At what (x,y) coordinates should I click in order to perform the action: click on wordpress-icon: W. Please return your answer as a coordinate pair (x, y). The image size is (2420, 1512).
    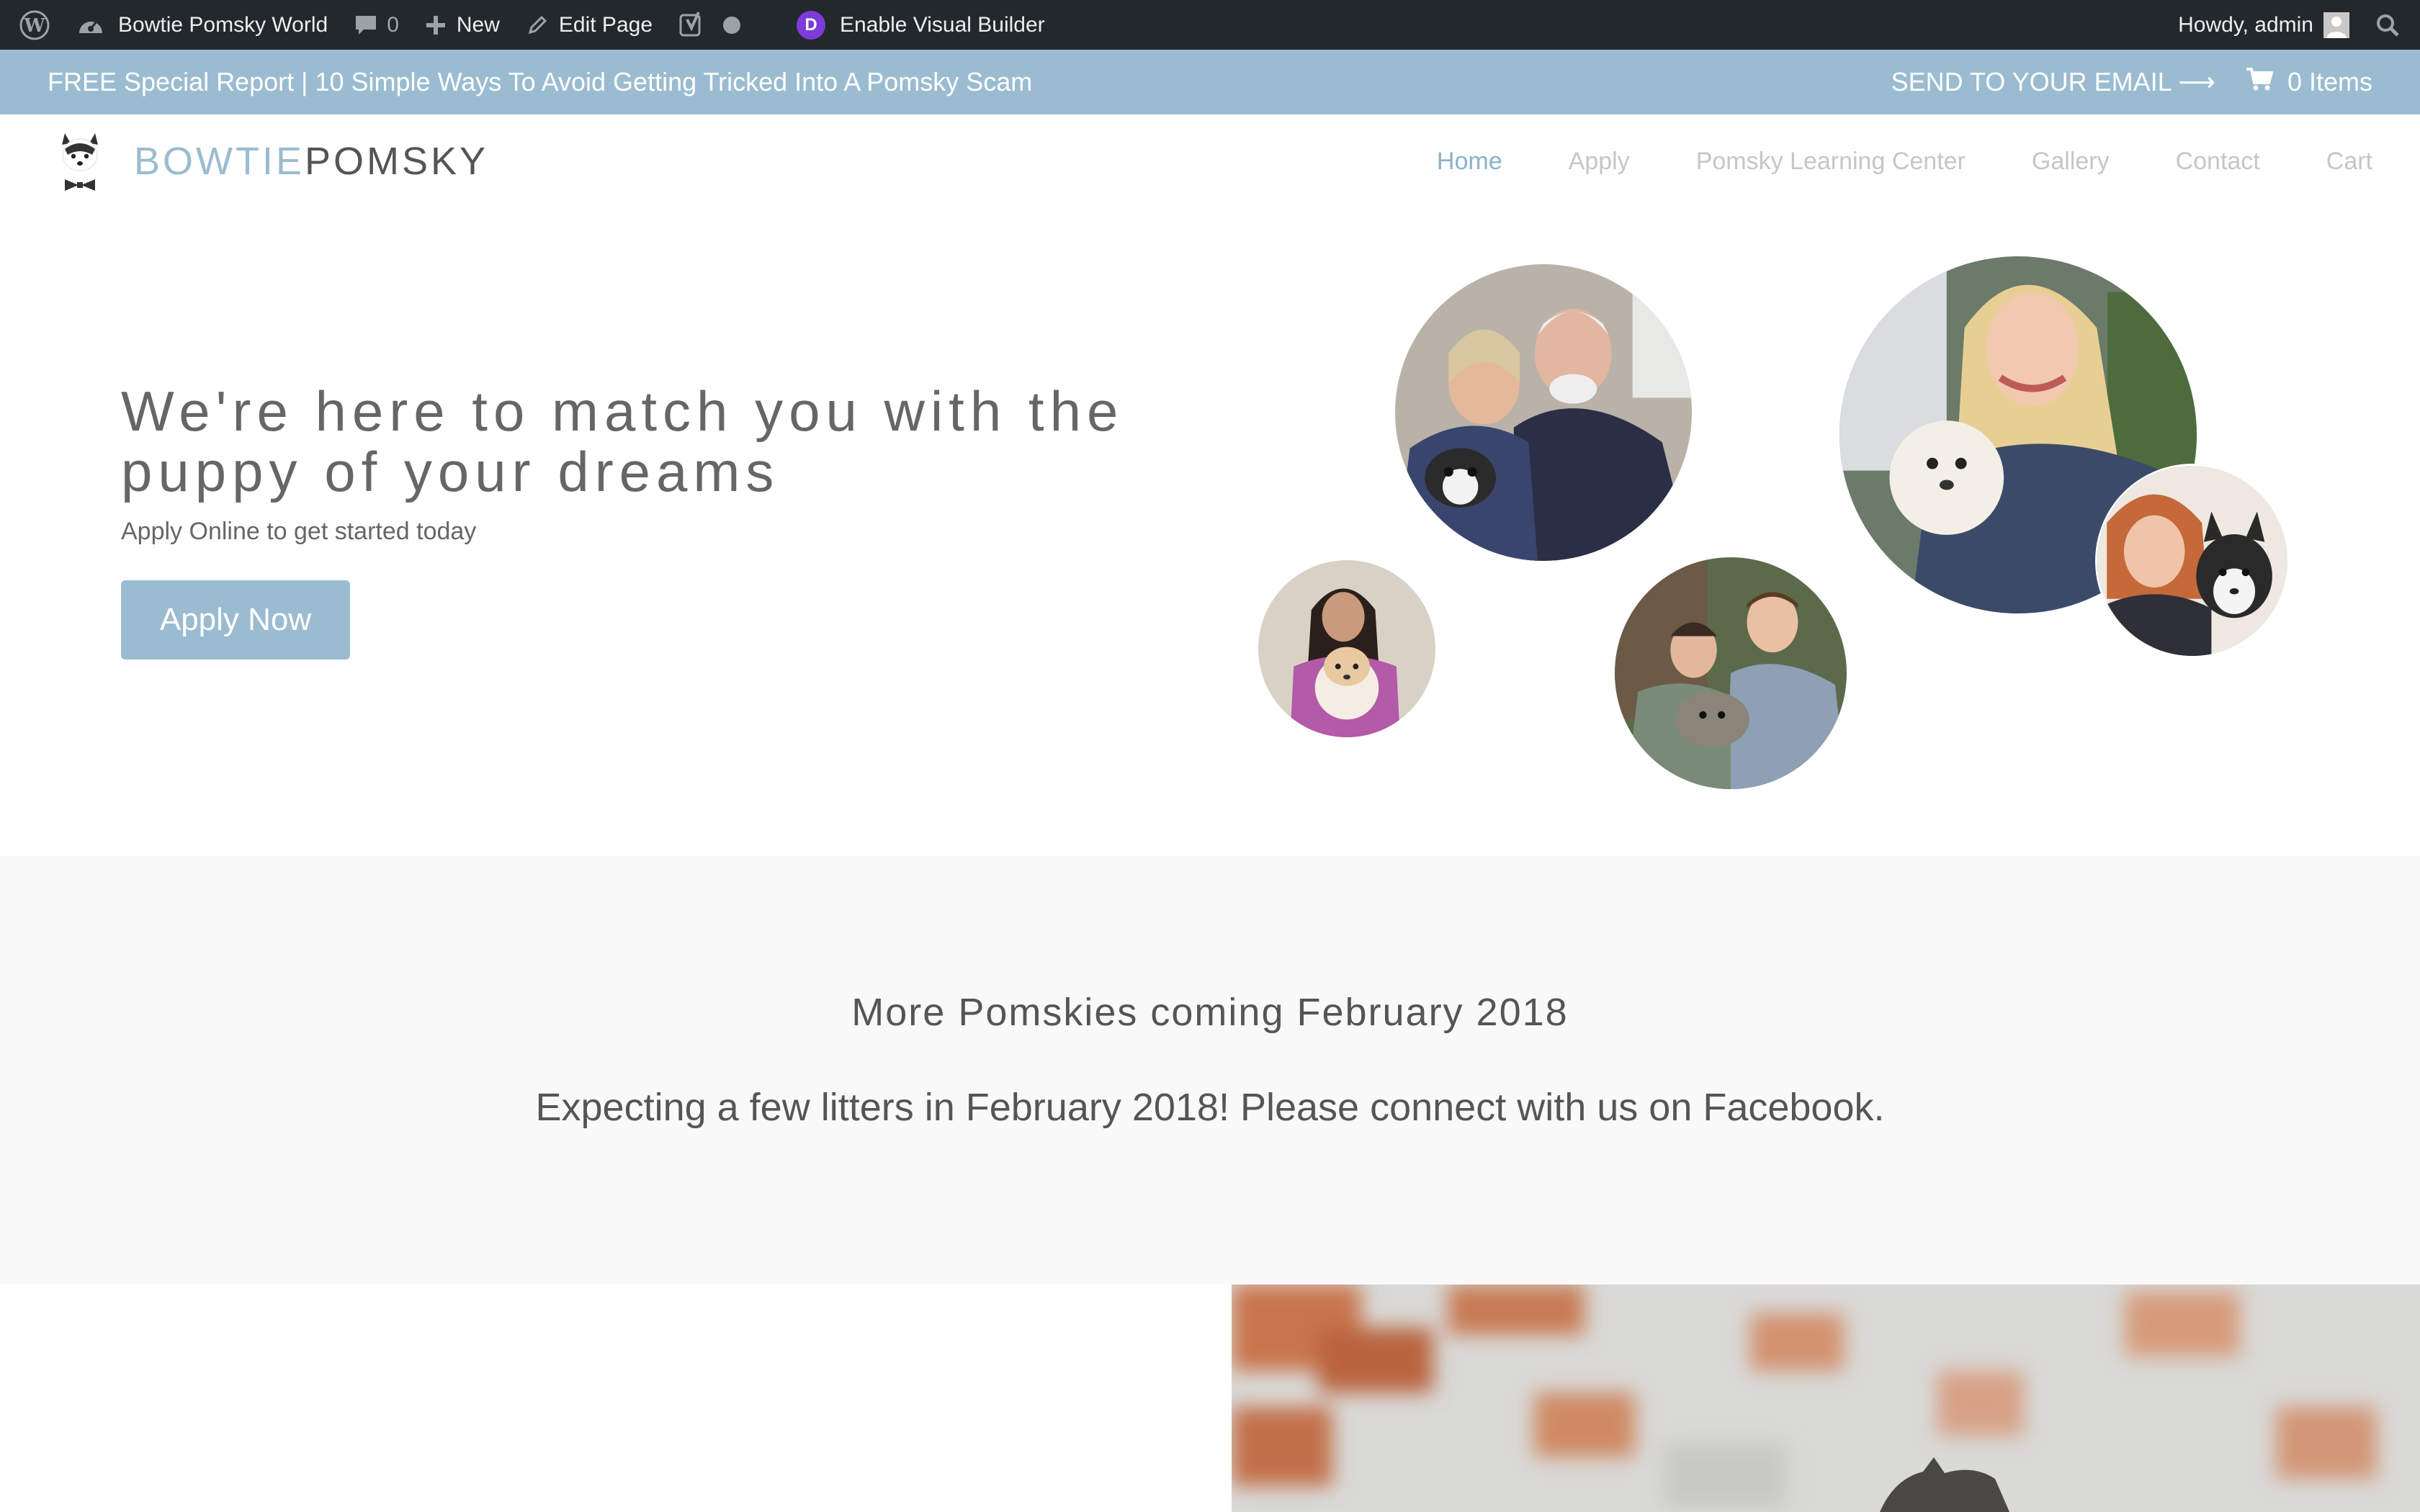
    Looking at the image, I should click on (34, 25).